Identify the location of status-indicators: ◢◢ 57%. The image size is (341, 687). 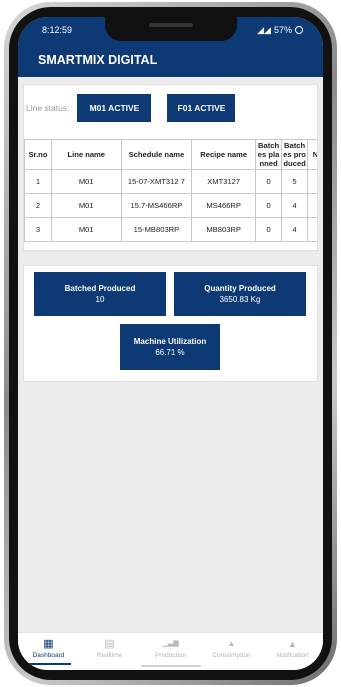
(280, 30).